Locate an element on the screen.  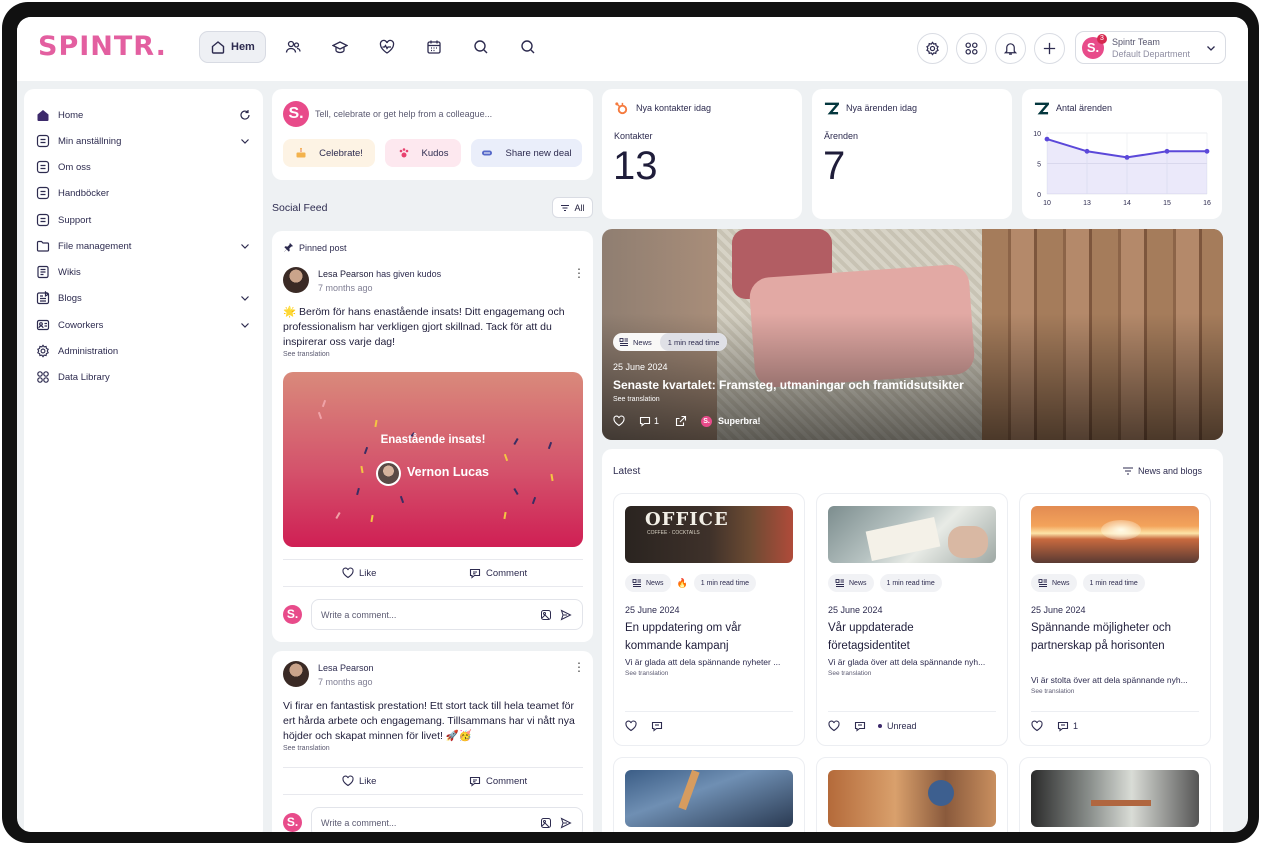
sidebar-item-blogs: Blogs is located at coordinates (145, 298).